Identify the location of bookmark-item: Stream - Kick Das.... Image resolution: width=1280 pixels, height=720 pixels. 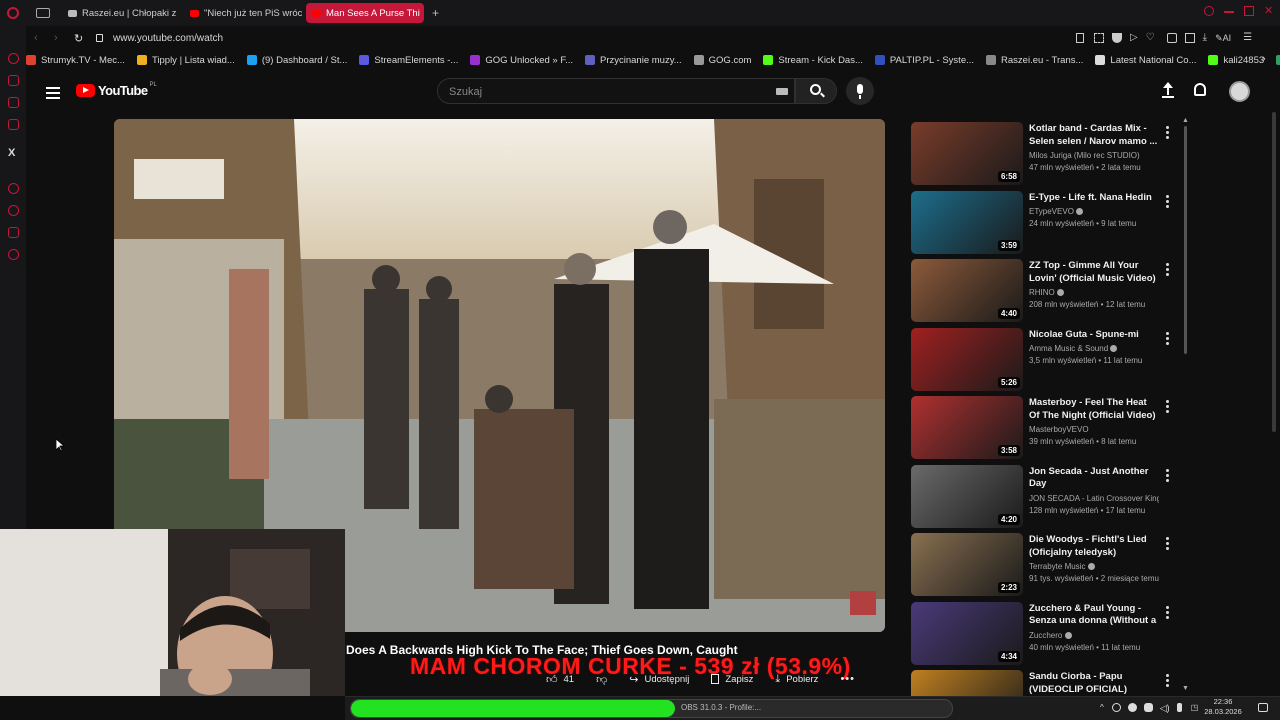
(813, 60).